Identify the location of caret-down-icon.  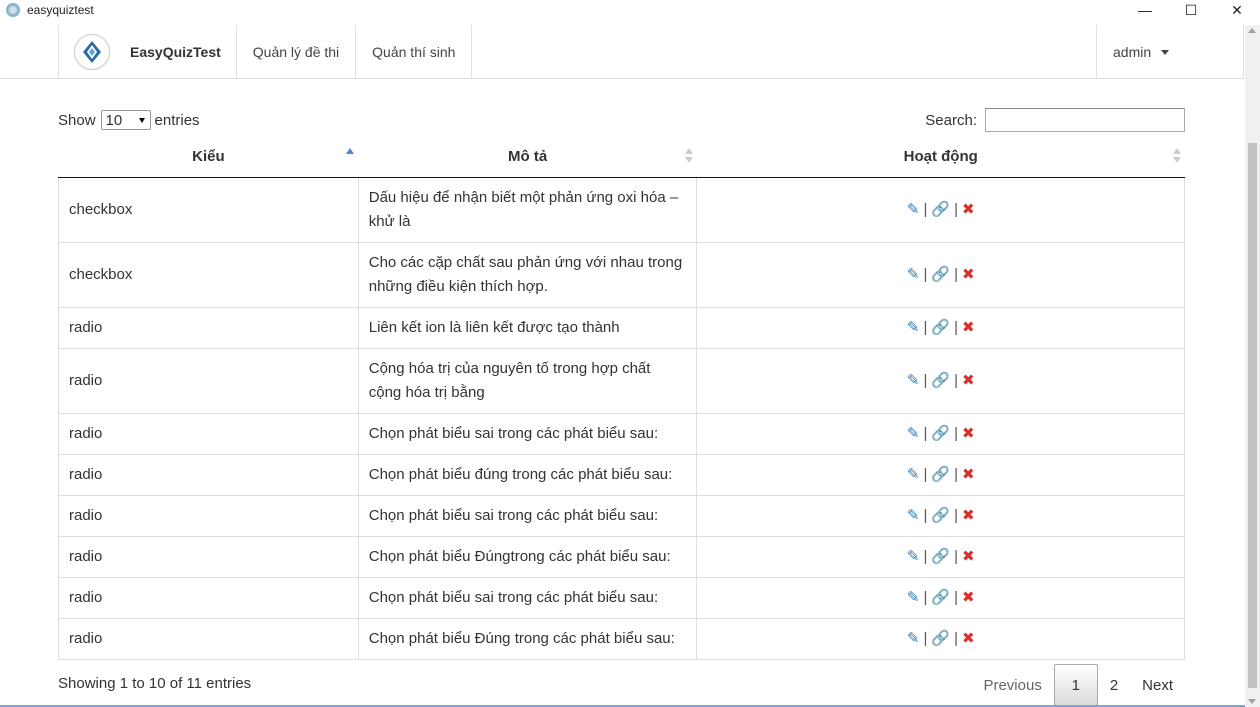
(1165, 52).